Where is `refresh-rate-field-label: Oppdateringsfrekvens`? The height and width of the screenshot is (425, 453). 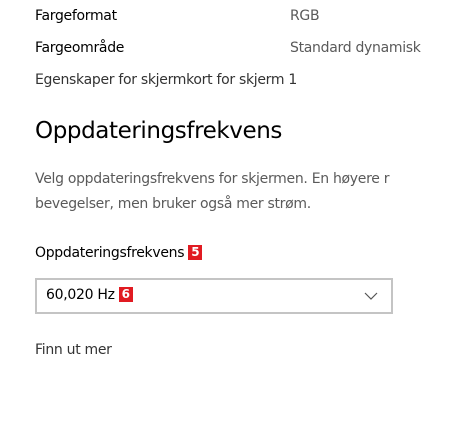
refresh-rate-field-label: Oppdateringsfrekvens is located at coordinates (110, 253).